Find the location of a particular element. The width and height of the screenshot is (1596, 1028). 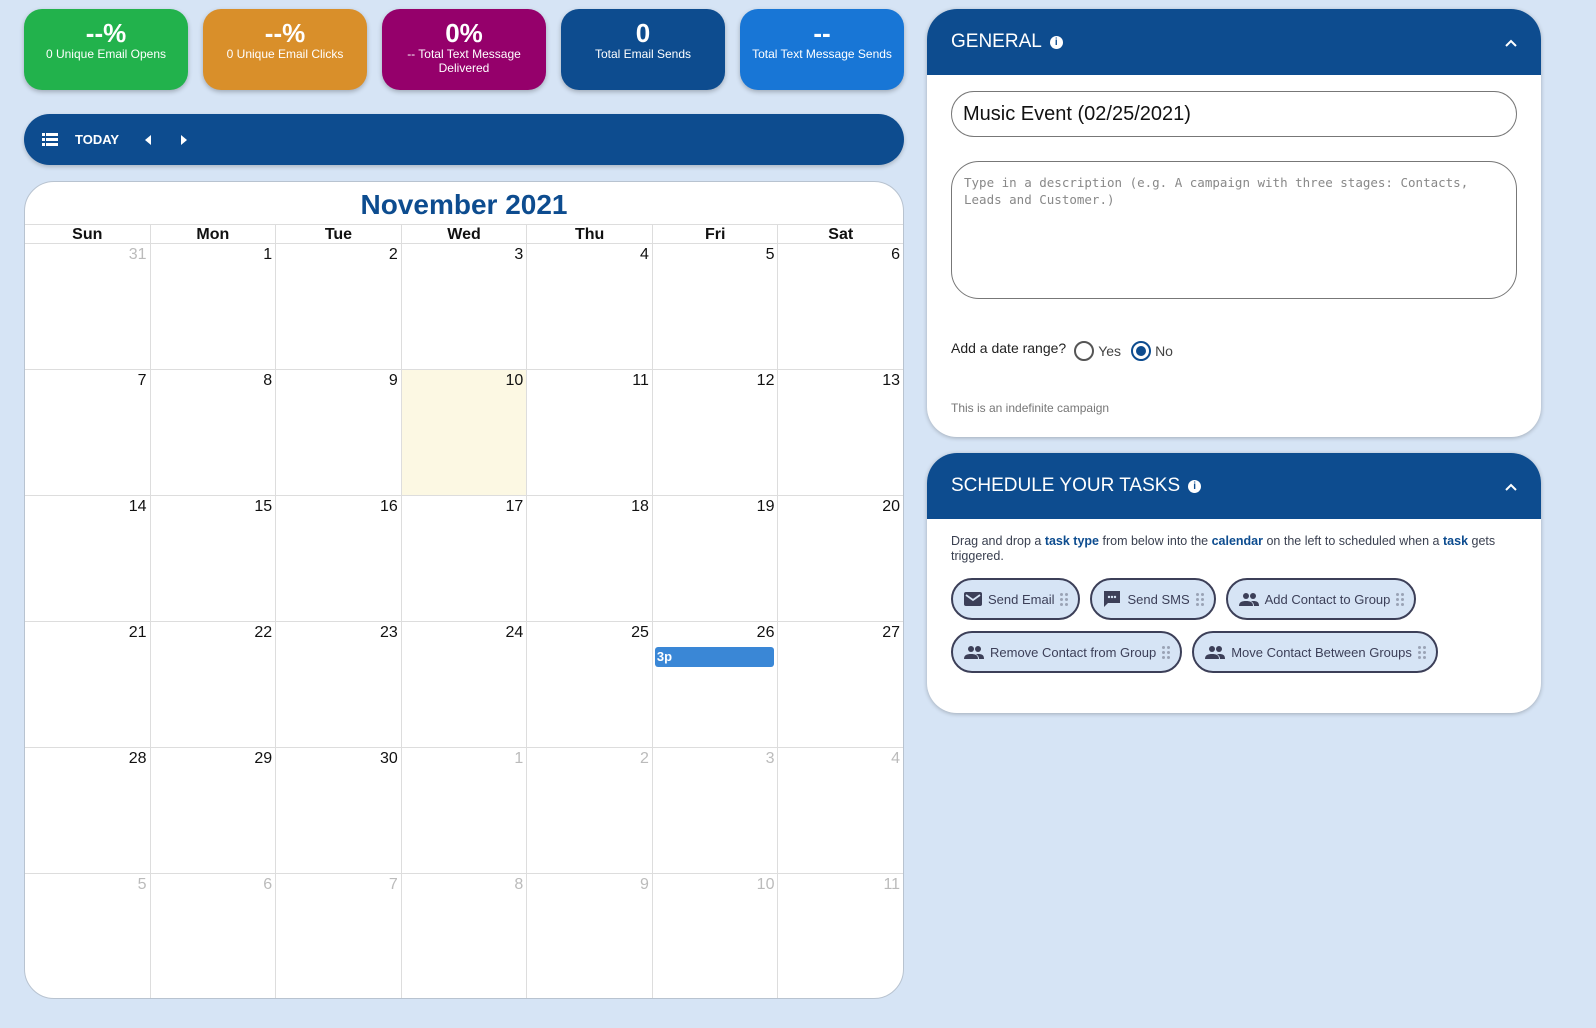

calendar-day: 19 is located at coordinates (716, 558).